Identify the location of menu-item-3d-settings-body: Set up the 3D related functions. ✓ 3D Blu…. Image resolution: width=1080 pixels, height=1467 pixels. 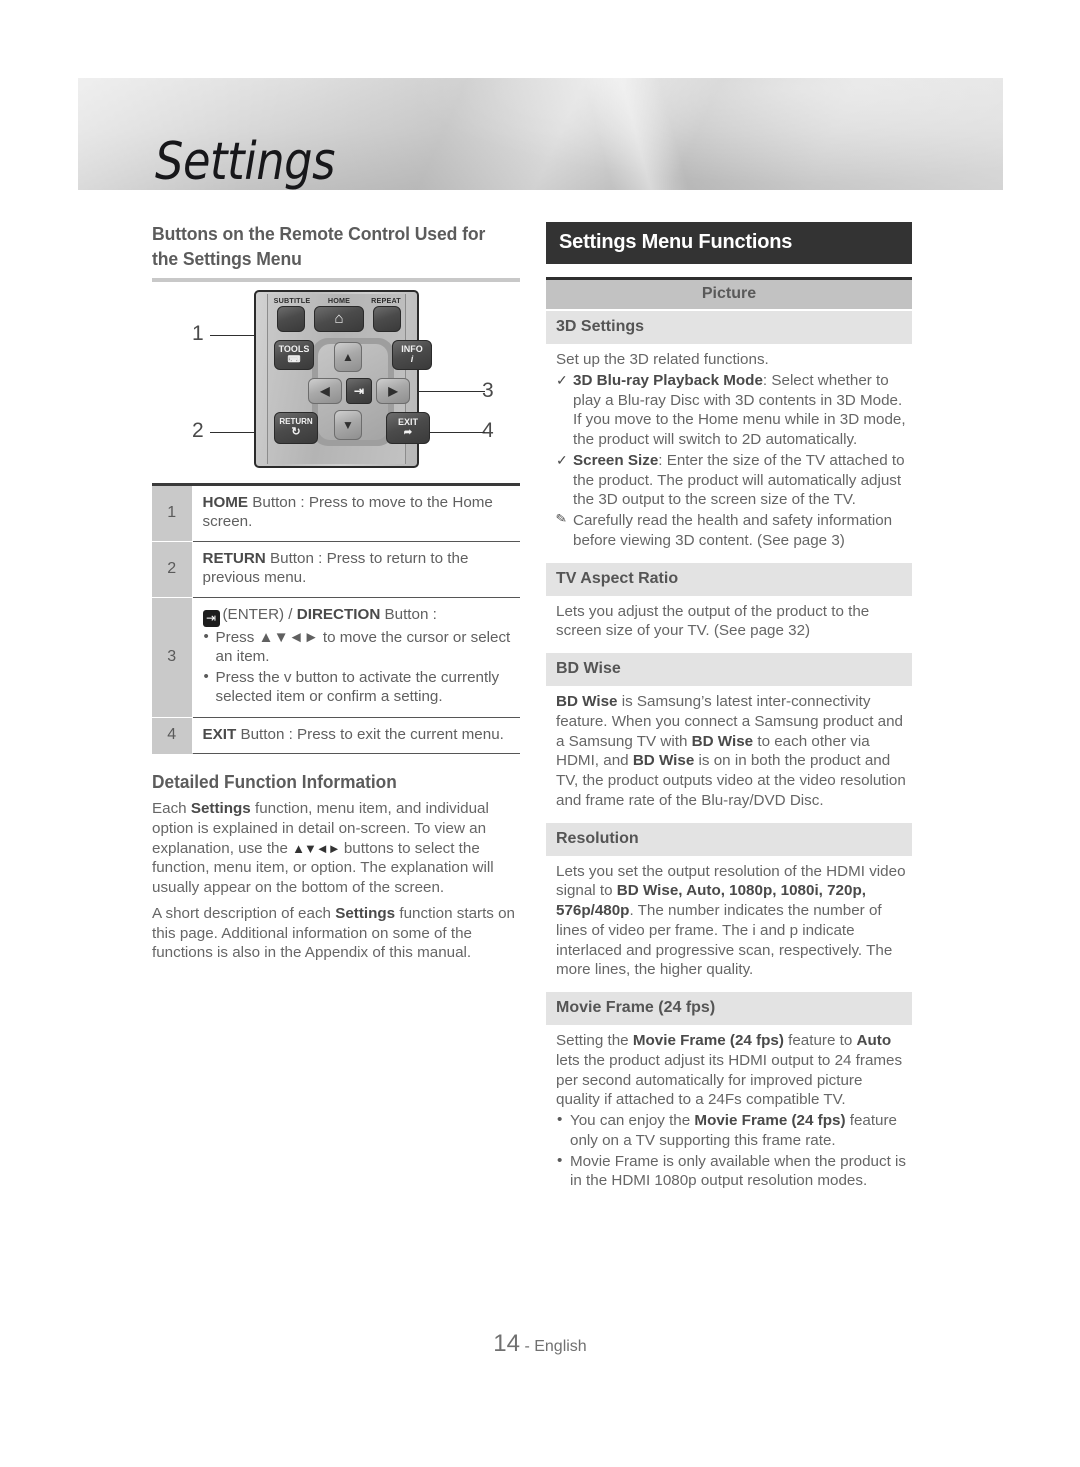
(729, 452).